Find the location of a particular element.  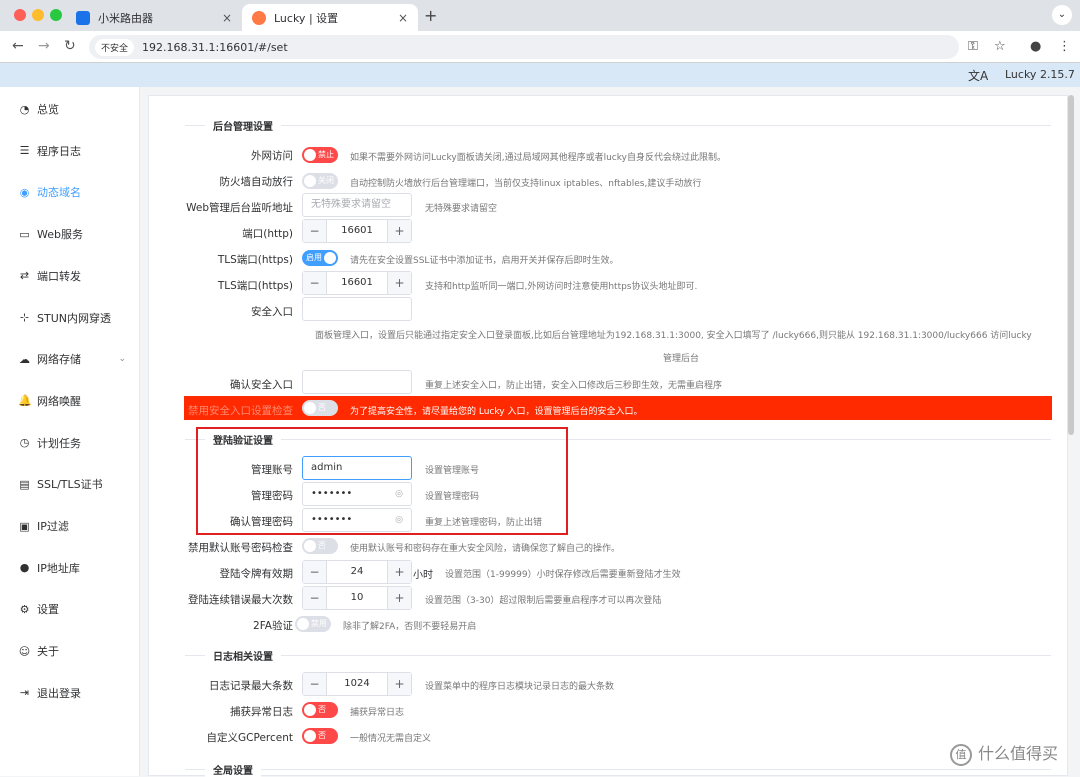

maximize-window-icon is located at coordinates (56, 15).